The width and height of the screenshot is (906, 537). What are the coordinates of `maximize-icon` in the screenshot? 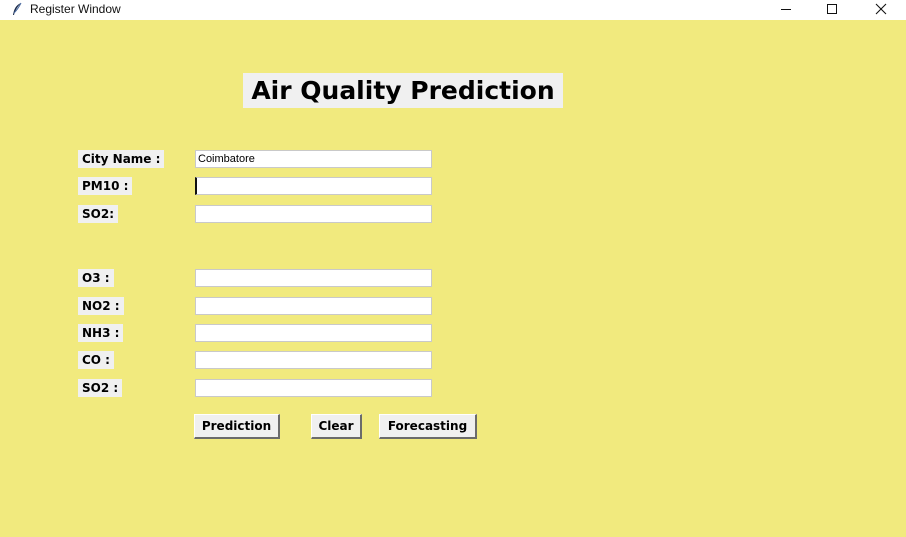 It's located at (832, 9).